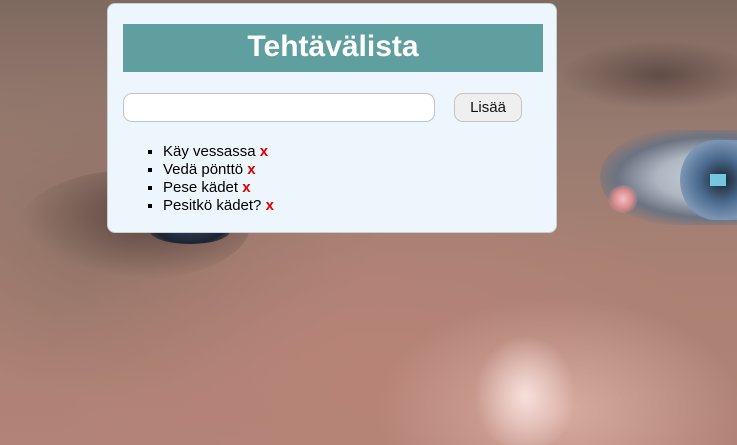 Image resolution: width=737 pixels, height=445 pixels. Describe the element at coordinates (623, 199) in the screenshot. I see `tear-duct` at that location.